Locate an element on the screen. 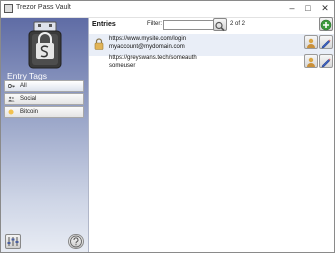 This screenshot has width=335, height=253. tag-bitcoin-label: Bitcoin is located at coordinates (29, 112).